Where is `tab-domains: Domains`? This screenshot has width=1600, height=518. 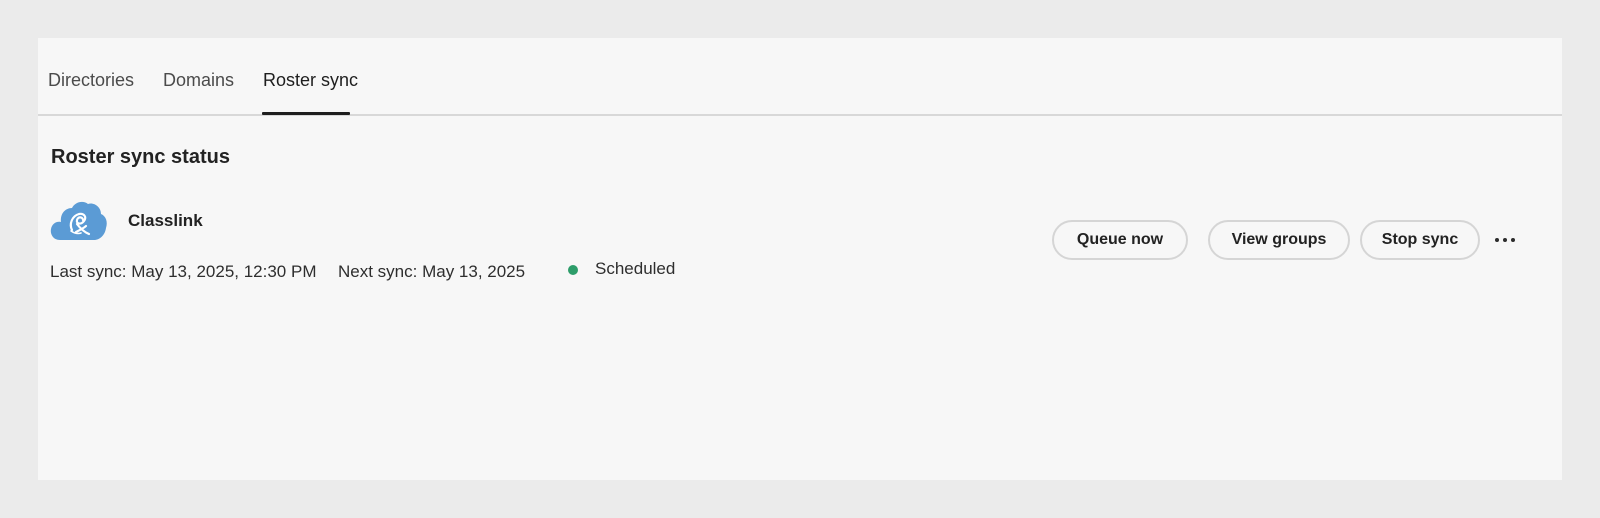 tab-domains: Domains is located at coordinates (198, 80).